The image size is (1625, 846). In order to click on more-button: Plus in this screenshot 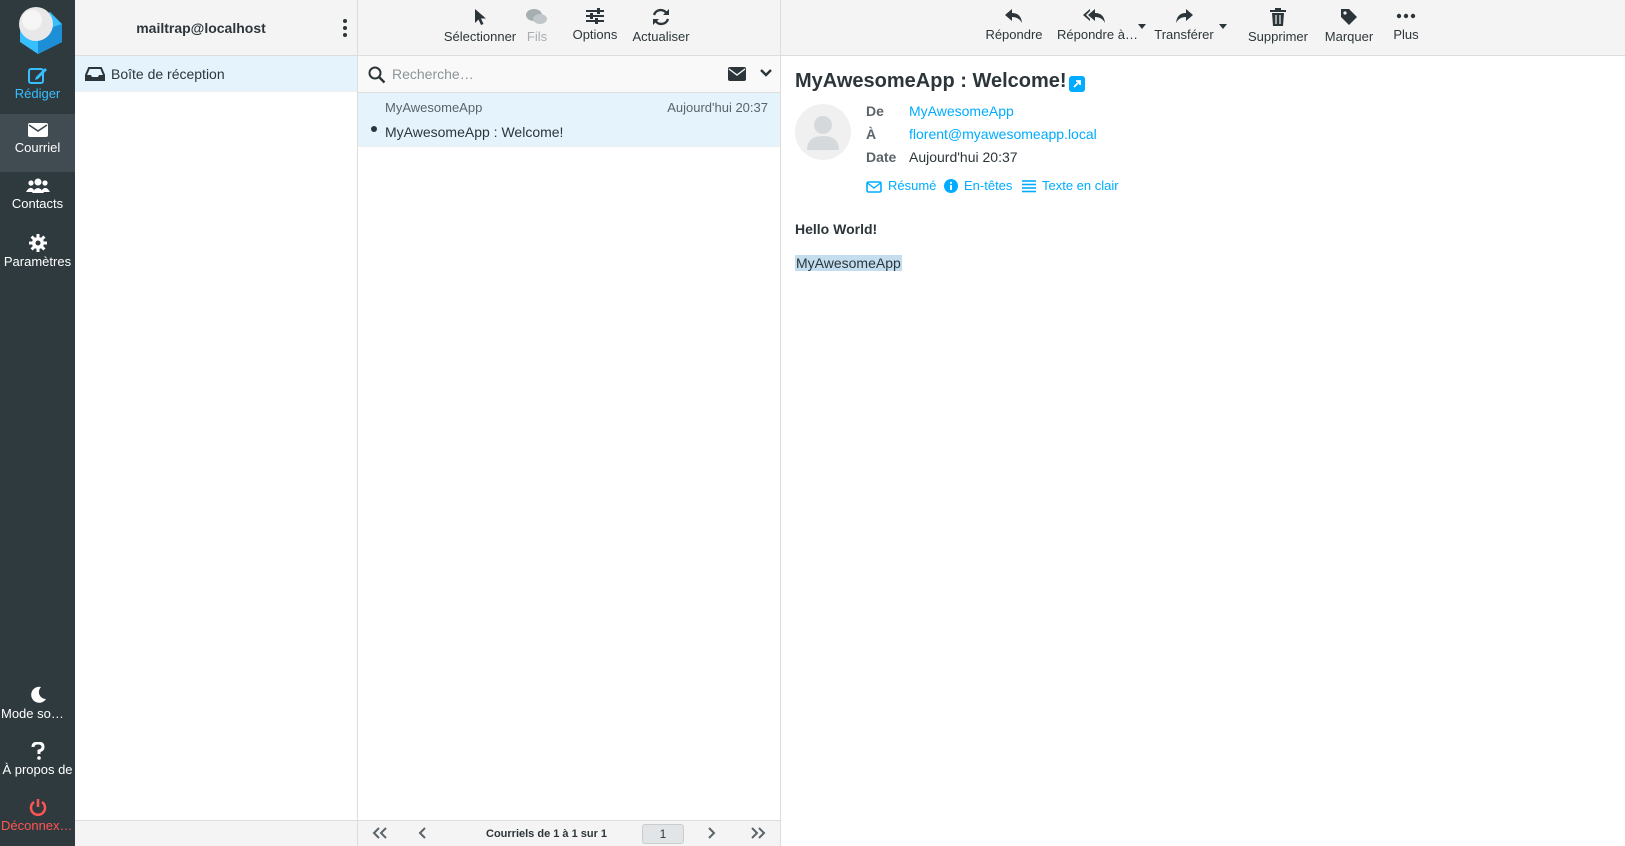, I will do `click(1406, 28)`.